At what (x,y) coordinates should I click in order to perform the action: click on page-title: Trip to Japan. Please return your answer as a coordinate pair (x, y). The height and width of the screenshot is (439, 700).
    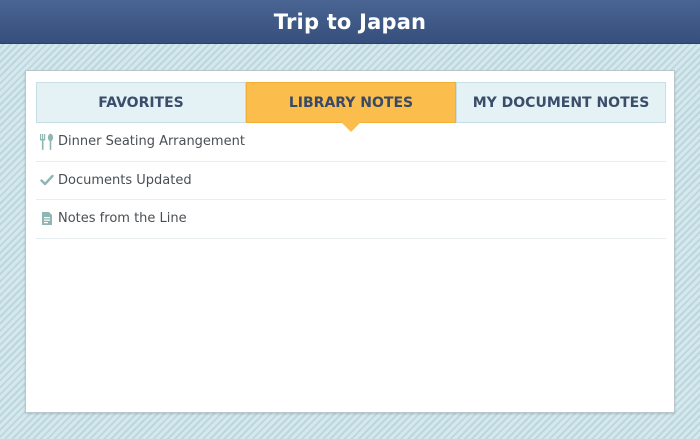
    Looking at the image, I should click on (350, 21).